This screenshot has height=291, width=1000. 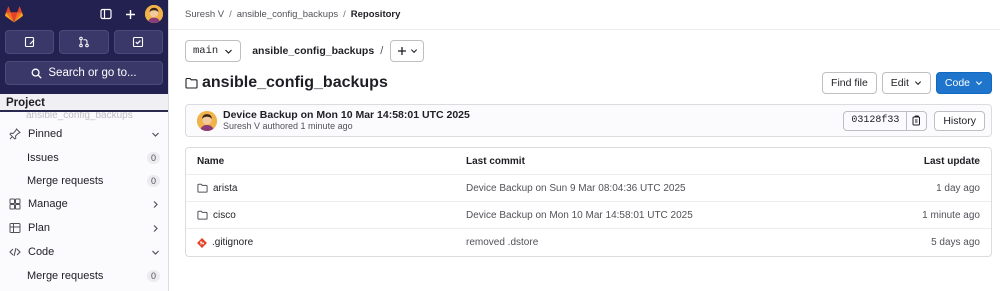 I want to click on last-update: 1 day ago, so click(x=958, y=188).